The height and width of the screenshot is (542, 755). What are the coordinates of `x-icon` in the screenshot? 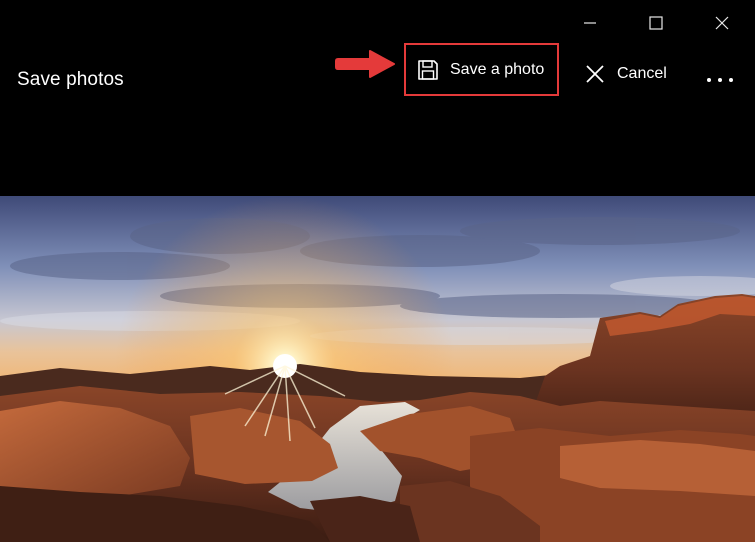 It's located at (595, 74).